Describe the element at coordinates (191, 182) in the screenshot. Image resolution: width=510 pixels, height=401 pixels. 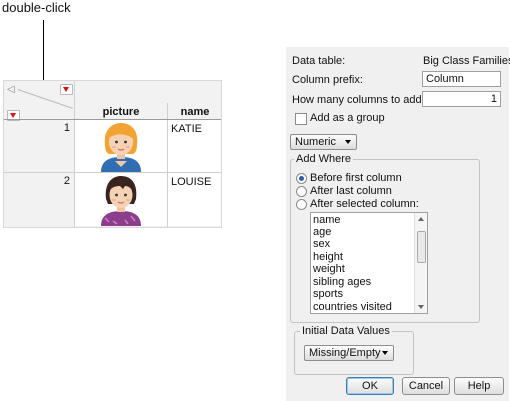
I see `name-cell: LOUISE` at that location.